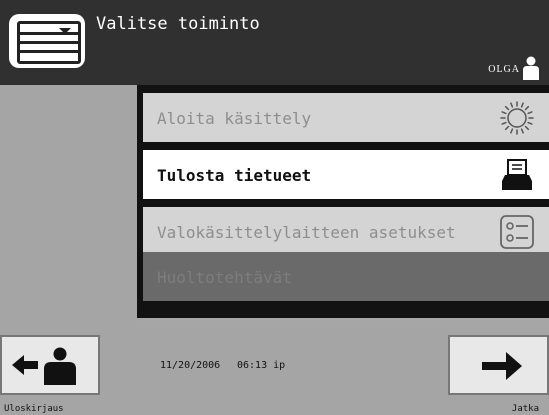 This screenshot has height=415, width=549. I want to click on settings-list-icon, so click(517, 232).